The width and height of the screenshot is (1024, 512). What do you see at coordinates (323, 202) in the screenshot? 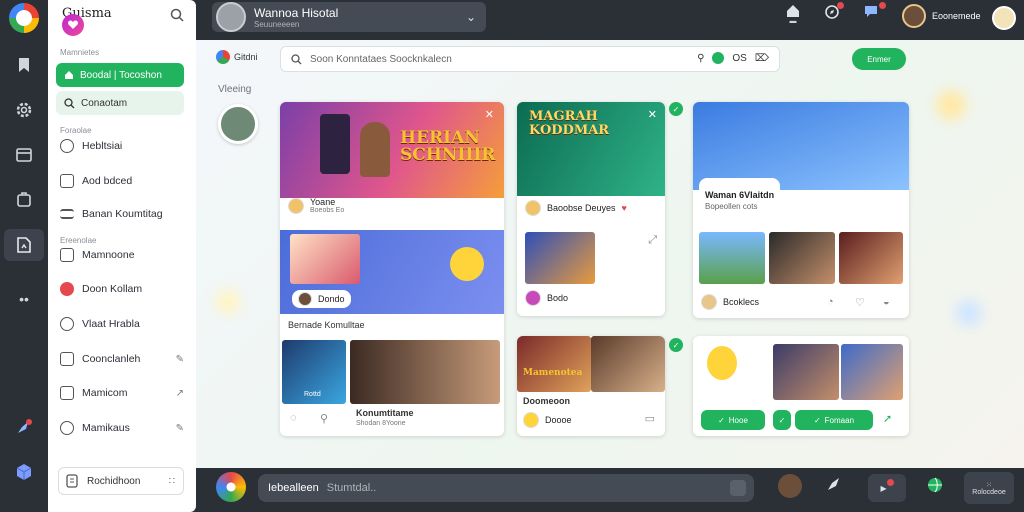
I see `host-name: Yoane` at bounding box center [323, 202].